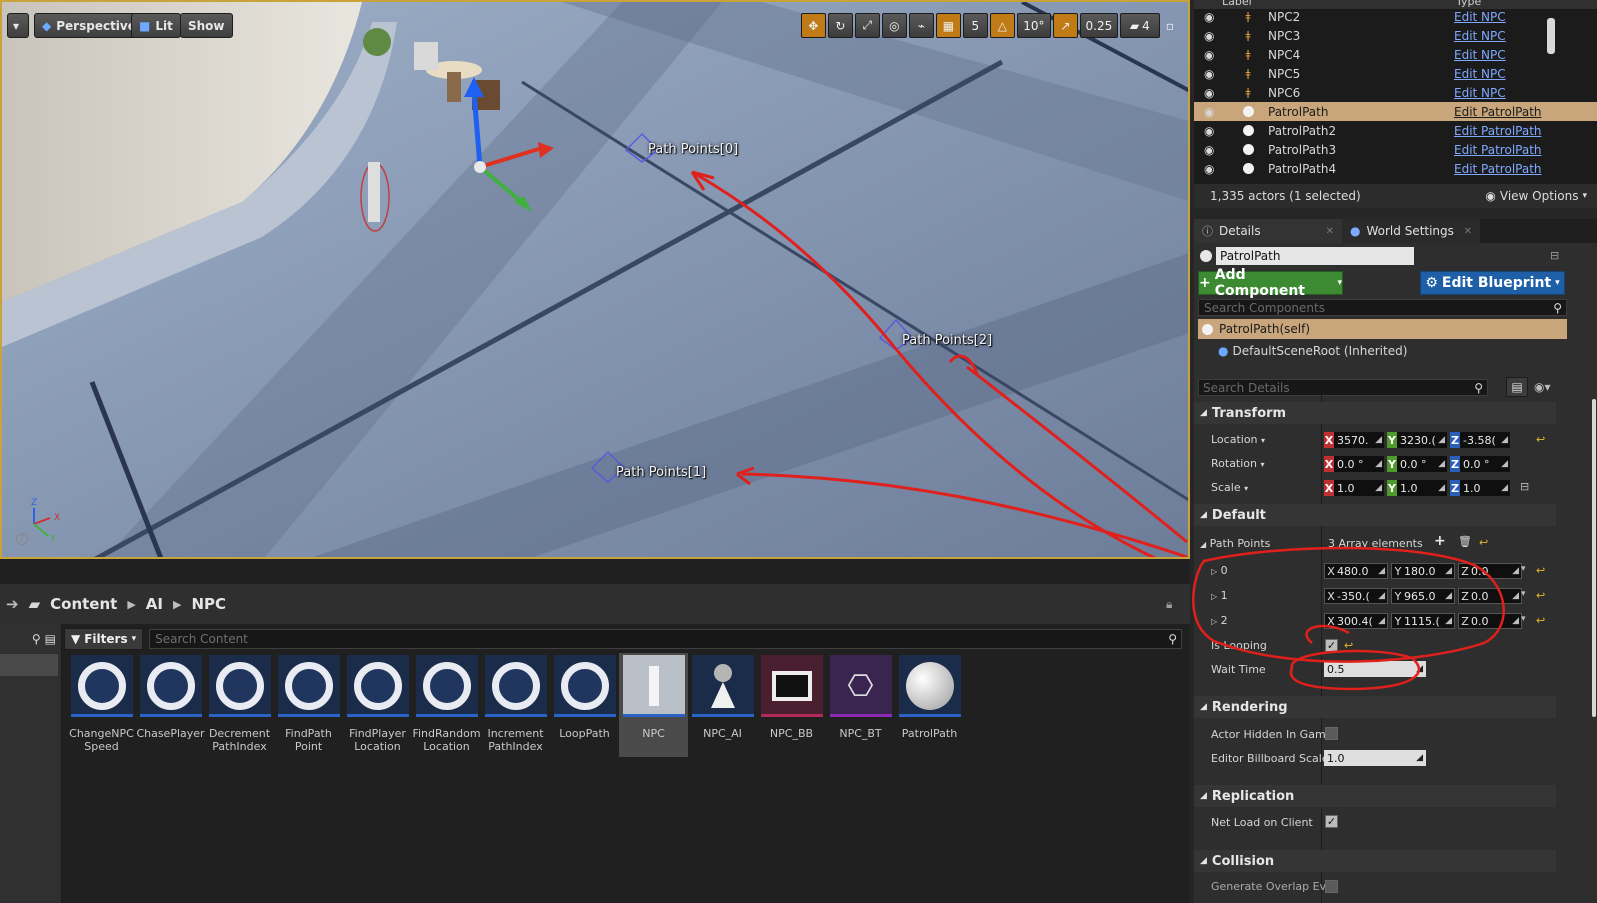 This screenshot has height=903, width=1597. What do you see at coordinates (206, 25) in the screenshot?
I see `show-button: Show` at bounding box center [206, 25].